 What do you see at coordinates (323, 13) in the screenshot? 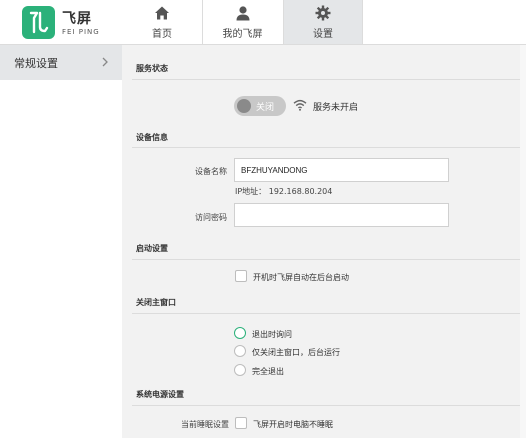
I see `gear-icon` at bounding box center [323, 13].